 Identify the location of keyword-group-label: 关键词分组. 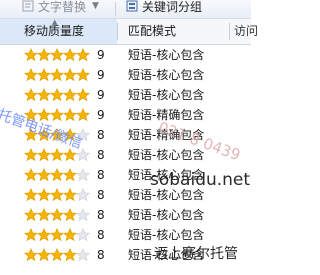
(172, 7).